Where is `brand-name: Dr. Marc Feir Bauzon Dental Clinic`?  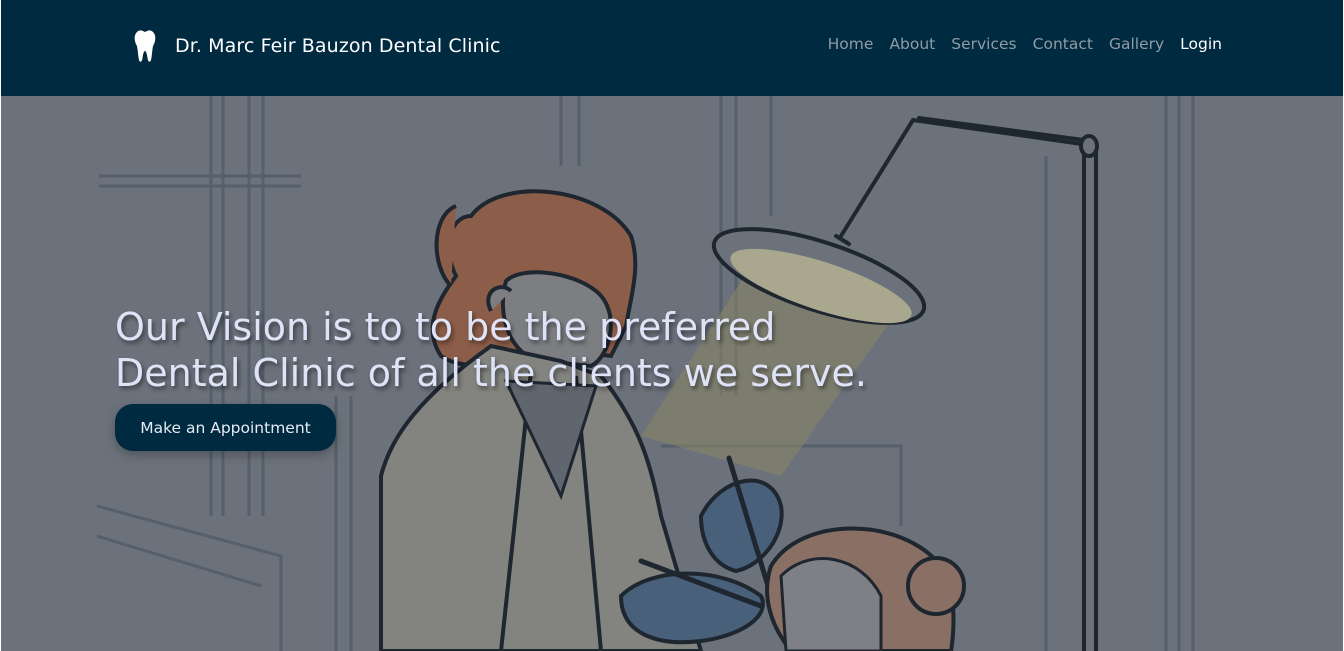
brand-name: Dr. Marc Feir Bauzon Dental Clinic is located at coordinates (338, 46).